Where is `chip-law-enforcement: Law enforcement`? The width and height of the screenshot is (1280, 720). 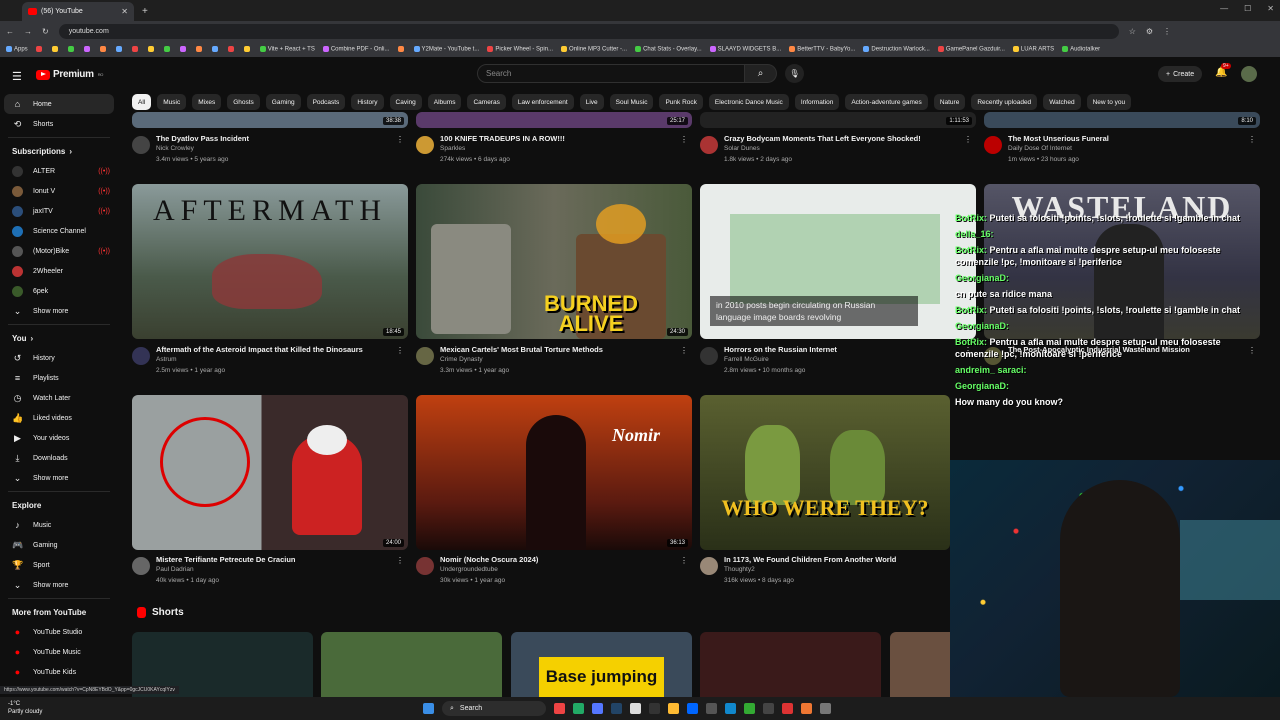 chip-law-enforcement: Law enforcement is located at coordinates (542, 102).